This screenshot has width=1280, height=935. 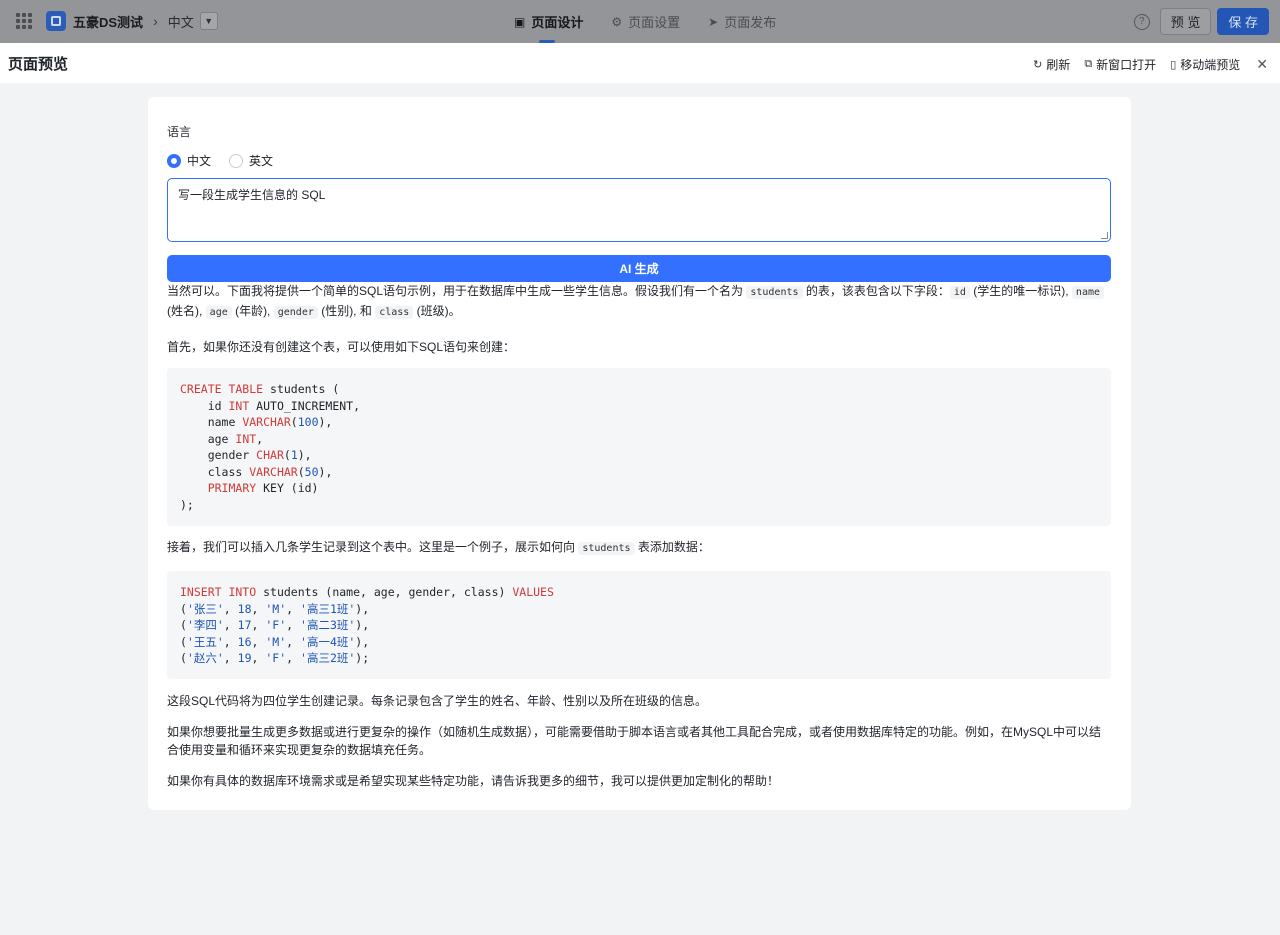 What do you see at coordinates (373, 547) in the screenshot?
I see `text: 接着，我们可以插入几条学生记录到这个表中。这里是一个例子，展示如何向` at bounding box center [373, 547].